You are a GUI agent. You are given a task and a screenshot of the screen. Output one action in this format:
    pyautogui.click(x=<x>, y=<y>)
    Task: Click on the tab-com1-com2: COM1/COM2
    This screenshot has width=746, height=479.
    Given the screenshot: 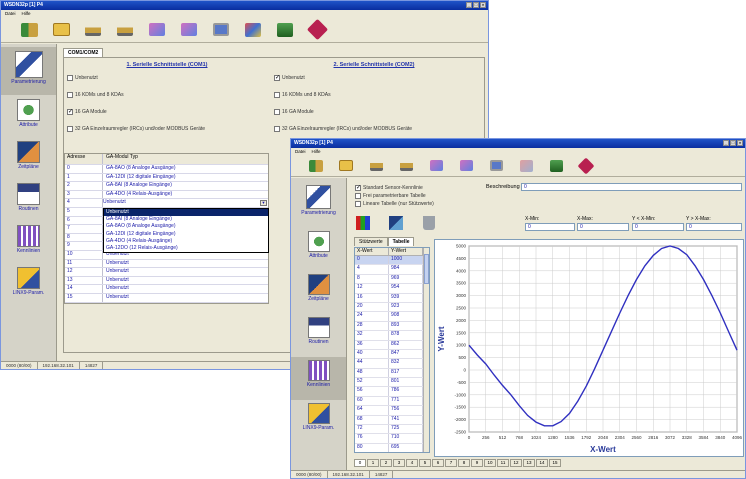 What is the action you would take?
    pyautogui.click(x=83, y=52)
    